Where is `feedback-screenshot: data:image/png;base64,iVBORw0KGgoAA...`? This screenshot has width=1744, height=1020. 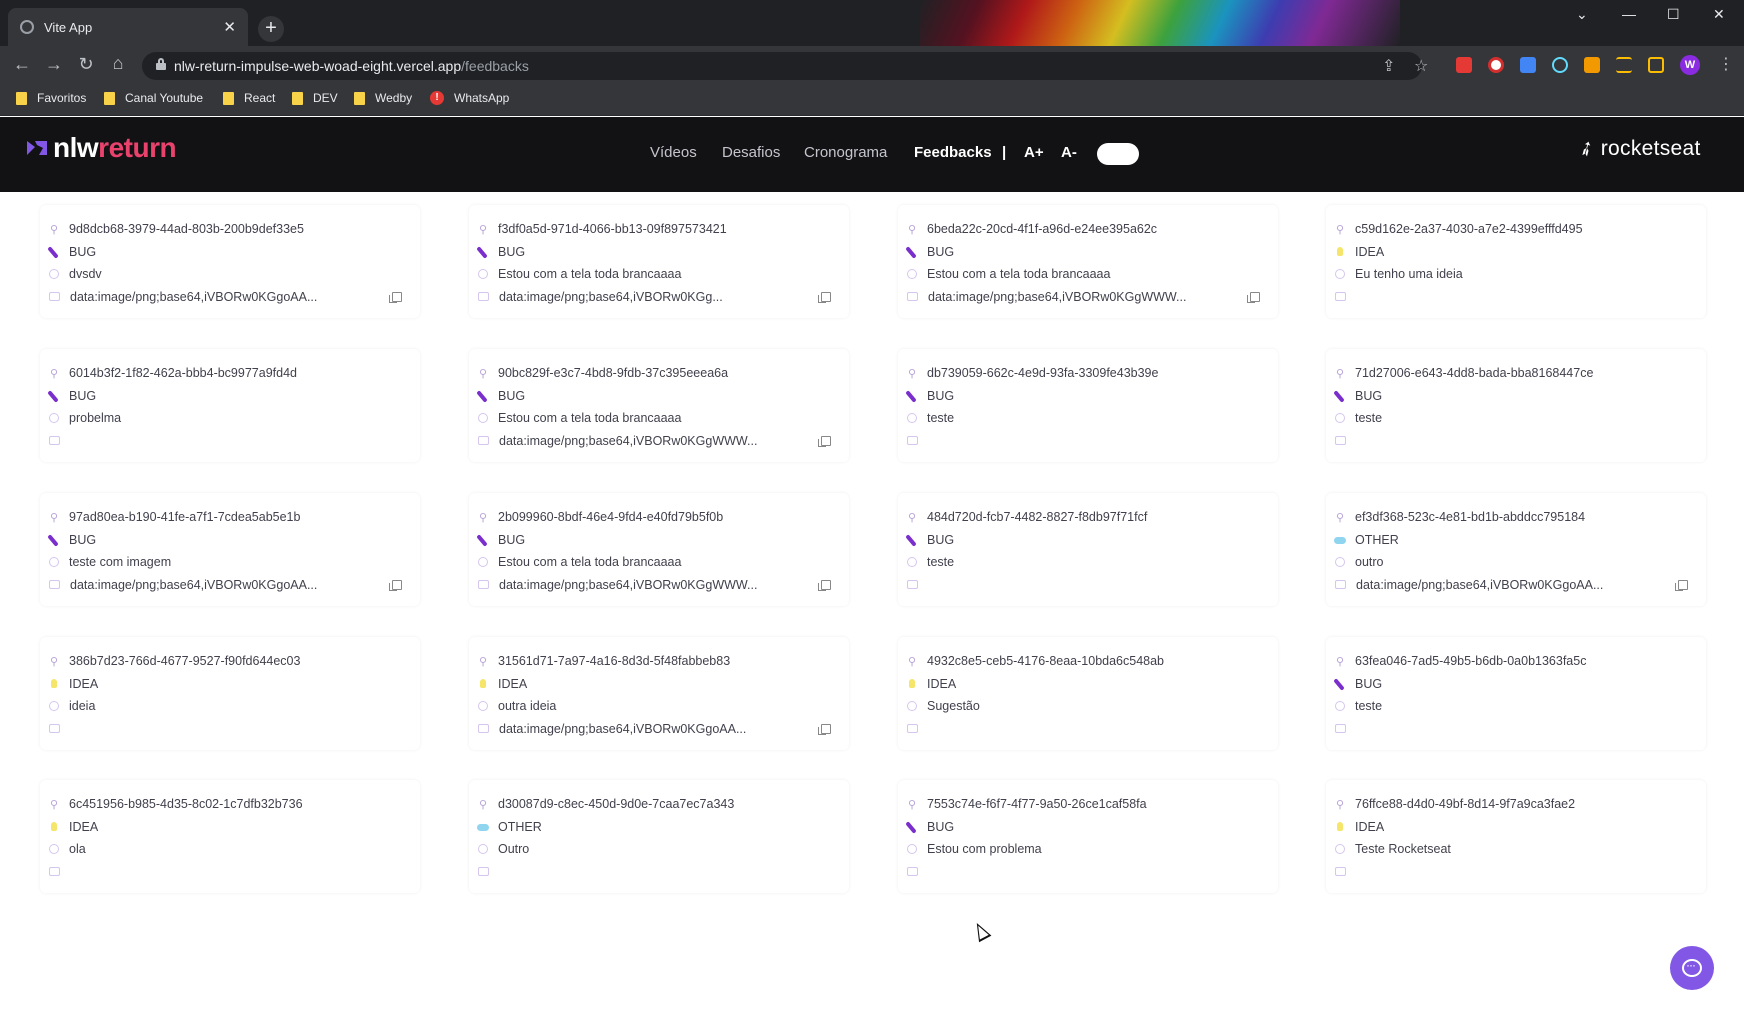
feedback-screenshot: data:image/png;base64,iVBORw0KGgoAA... is located at coordinates (1480, 584).